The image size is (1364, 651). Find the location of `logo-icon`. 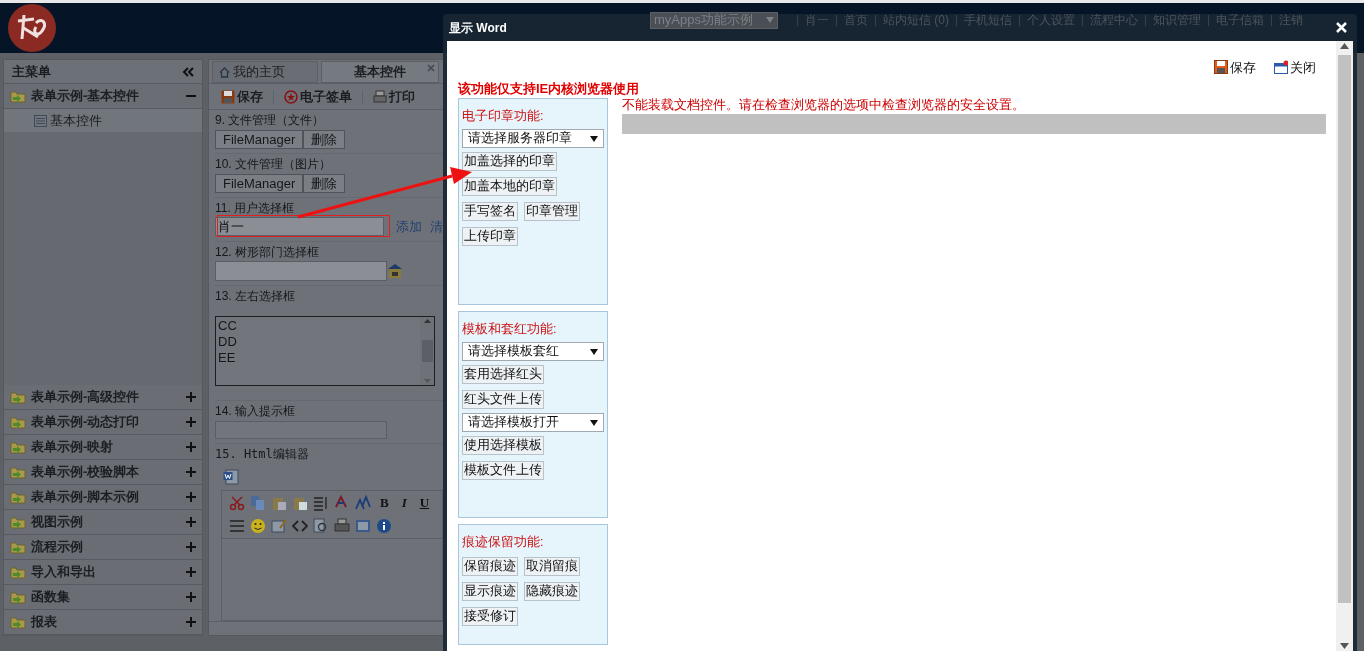

logo-icon is located at coordinates (32, 28).